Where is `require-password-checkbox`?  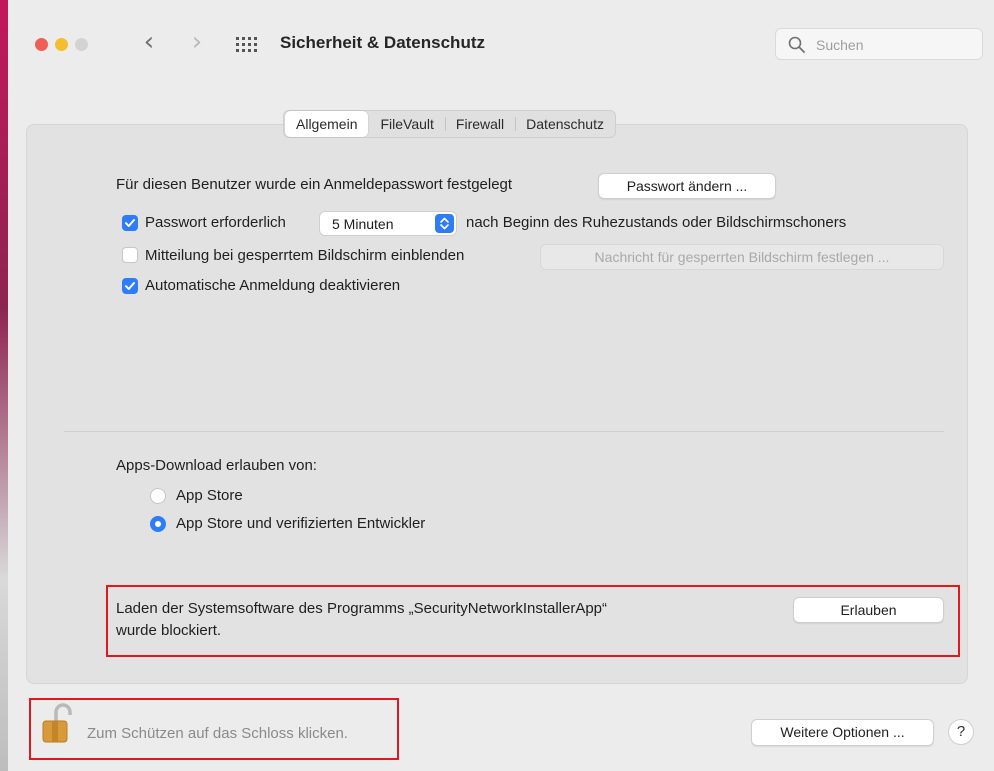
require-password-checkbox is located at coordinates (130, 223).